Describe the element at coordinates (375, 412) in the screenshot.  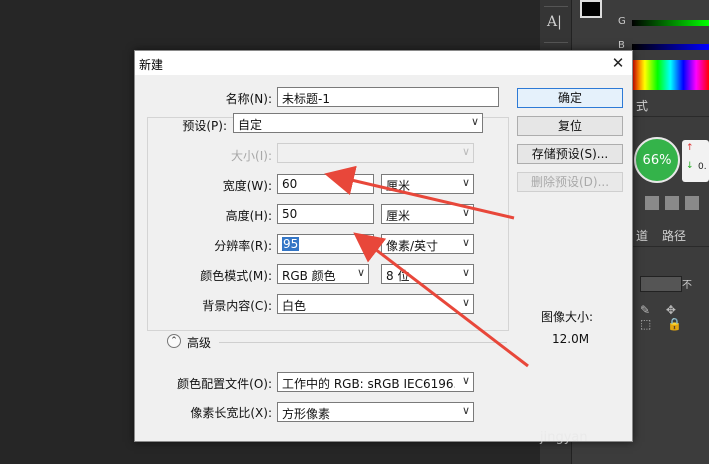
I see `pixel-aspect-select: 方形像素 ∨` at that location.